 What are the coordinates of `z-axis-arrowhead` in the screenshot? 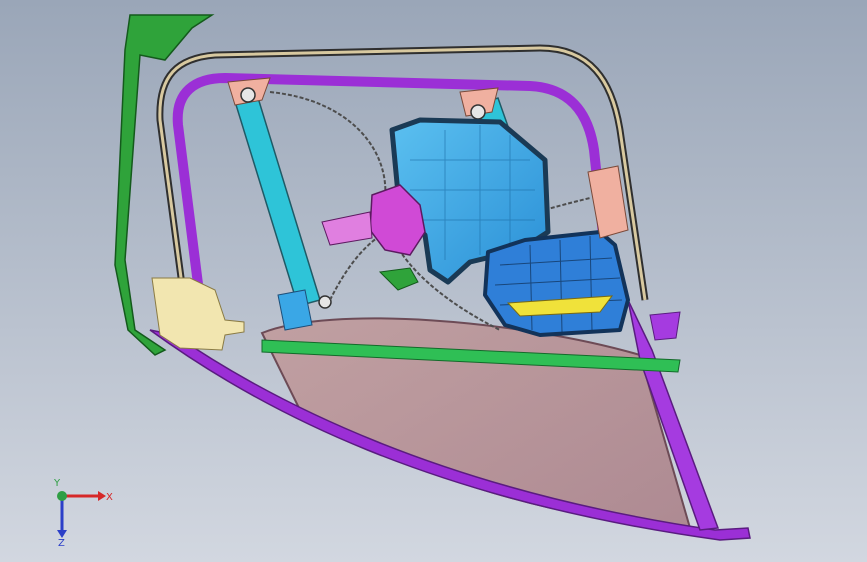 It's located at (62, 534).